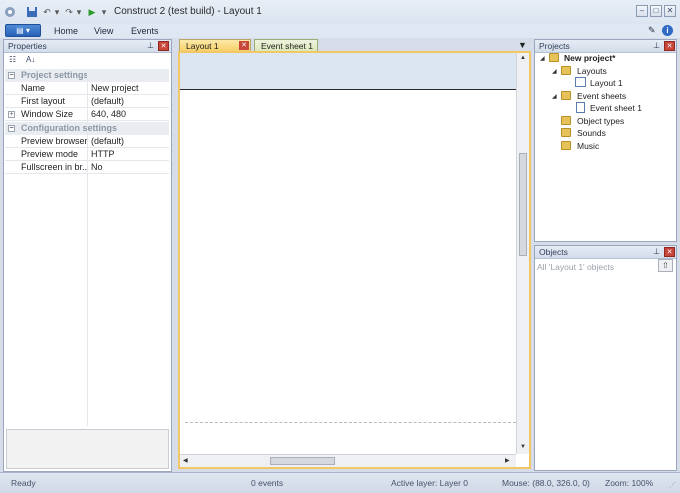 This screenshot has height=493, width=680. Describe the element at coordinates (66, 31) in the screenshot. I see `tab-home: Home` at that location.